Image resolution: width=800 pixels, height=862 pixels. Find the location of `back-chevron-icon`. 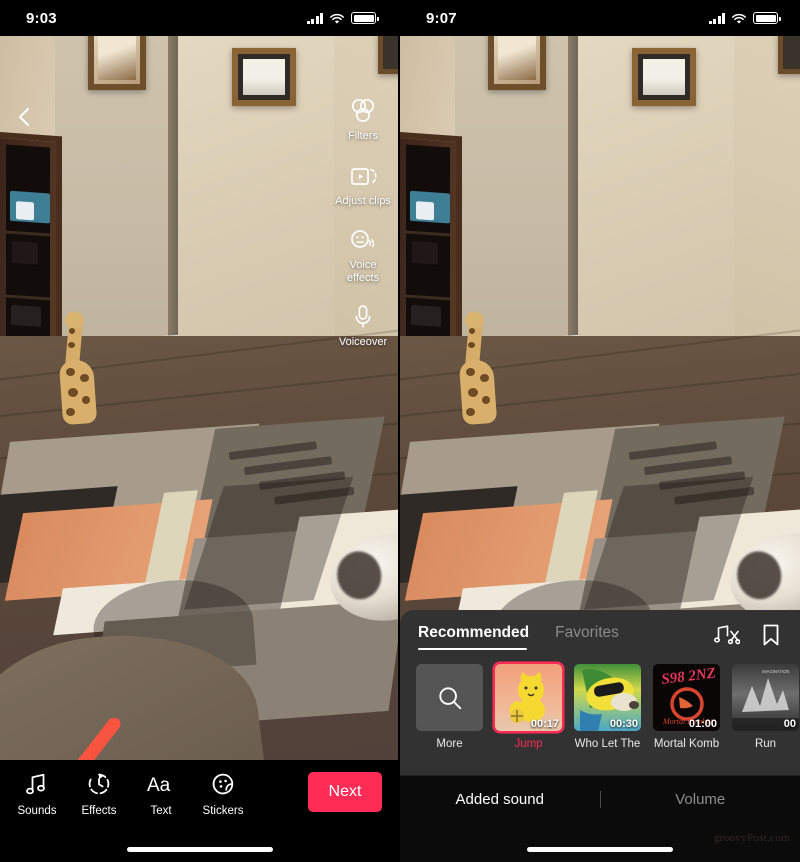

back-chevron-icon is located at coordinates (24, 117).